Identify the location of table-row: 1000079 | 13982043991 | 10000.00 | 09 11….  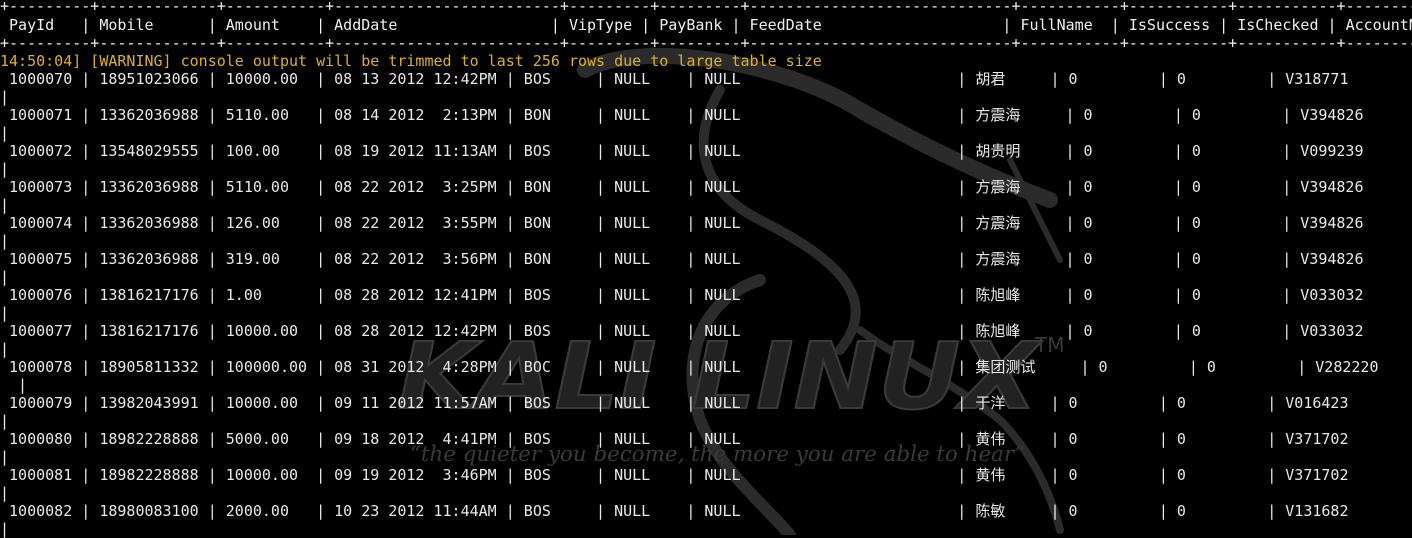
(674, 403).